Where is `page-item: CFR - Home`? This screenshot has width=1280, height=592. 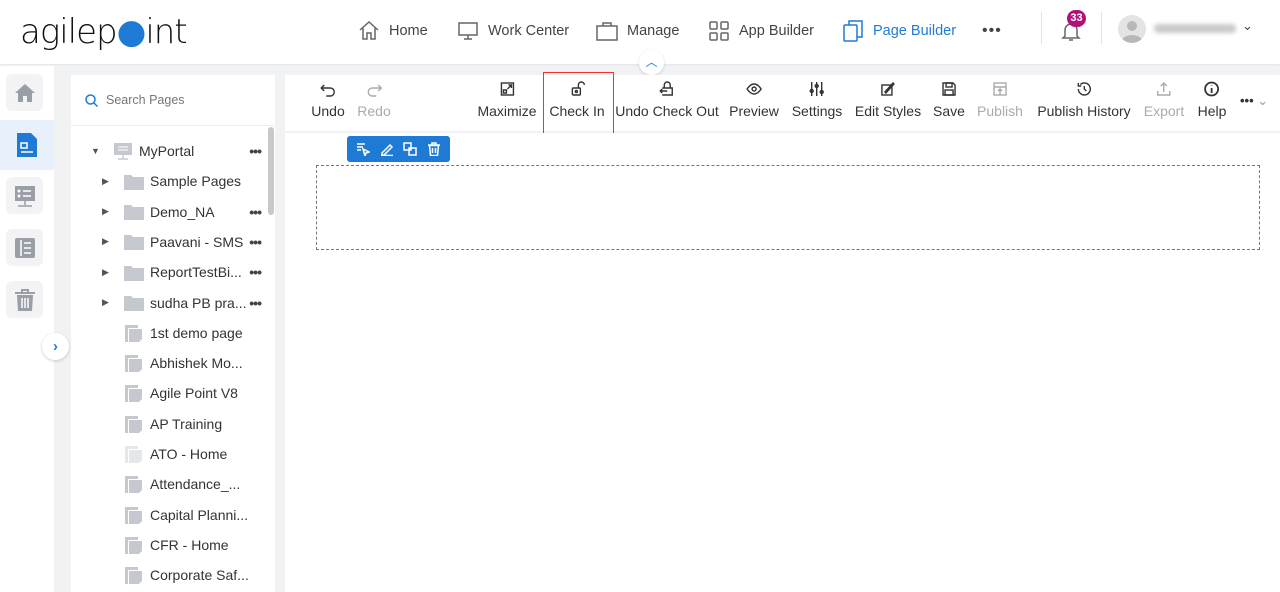
page-item: CFR - Home is located at coordinates (169, 545).